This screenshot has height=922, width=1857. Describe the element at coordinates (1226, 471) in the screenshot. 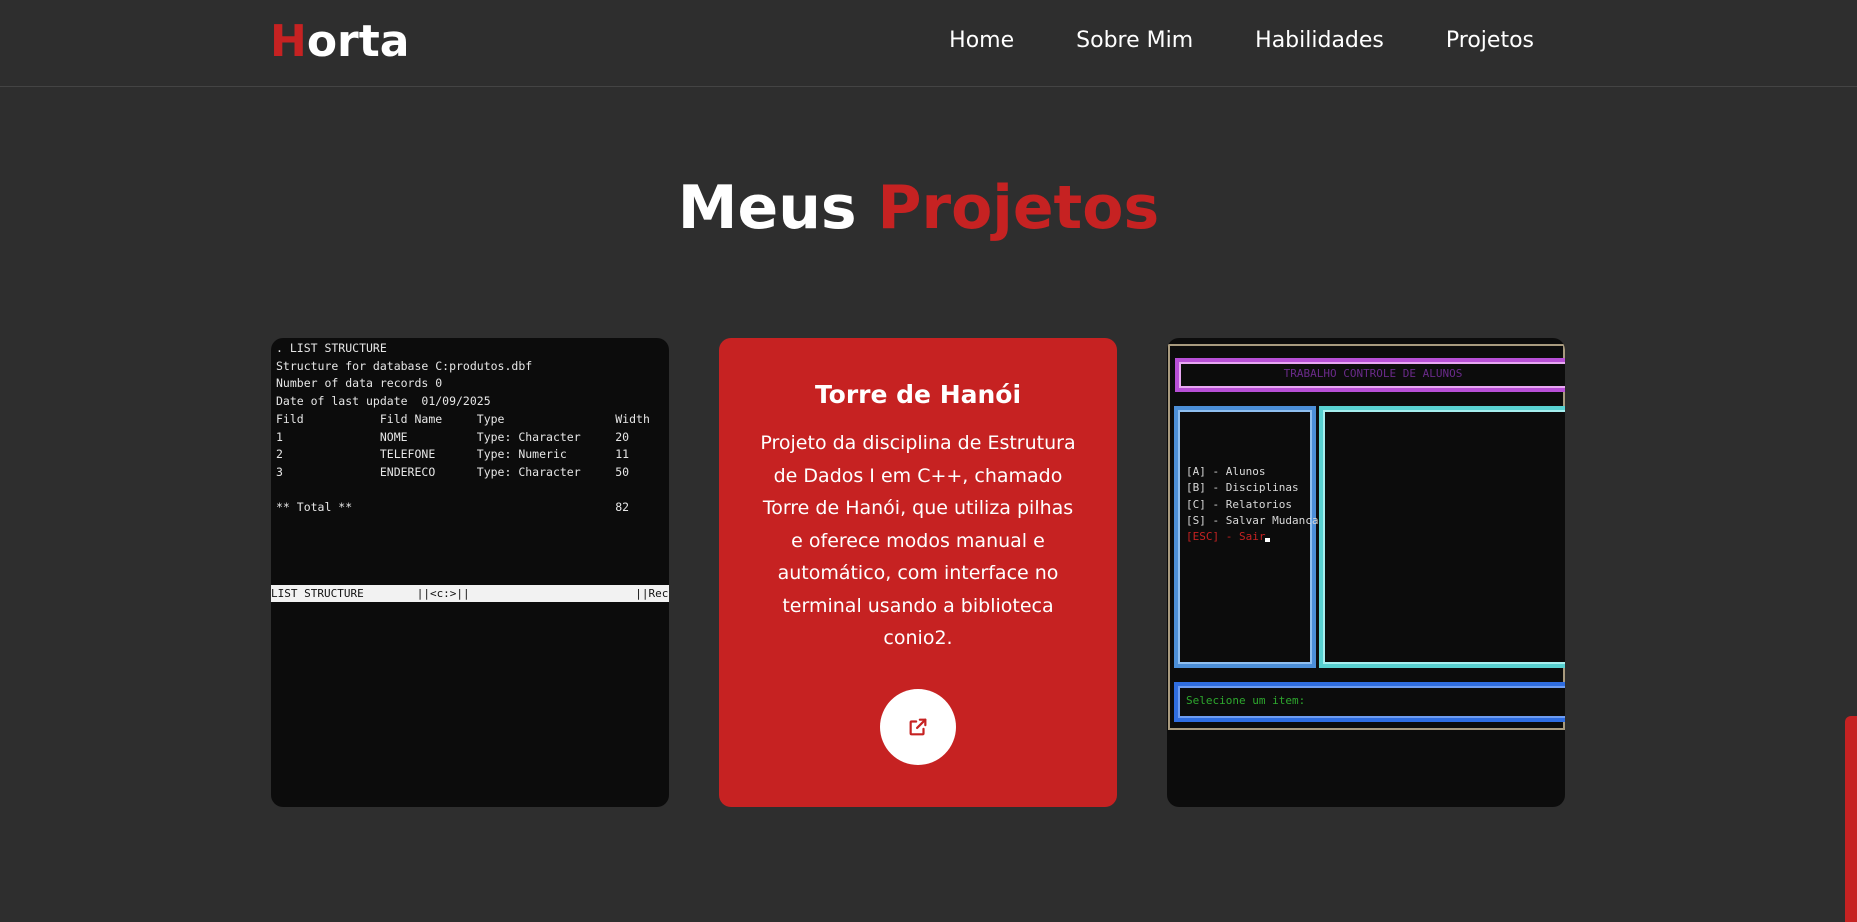

I see `menu-item-alunos: [A] - Alunos` at that location.